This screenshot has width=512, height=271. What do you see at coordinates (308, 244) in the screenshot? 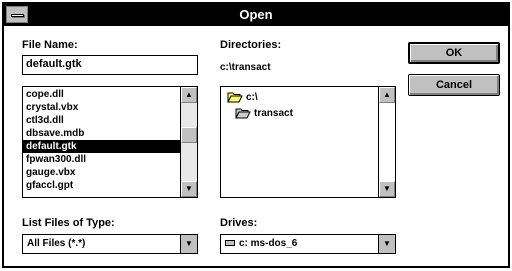
I see `drives-dropdown: c: ms-dos_6 ▼` at bounding box center [308, 244].